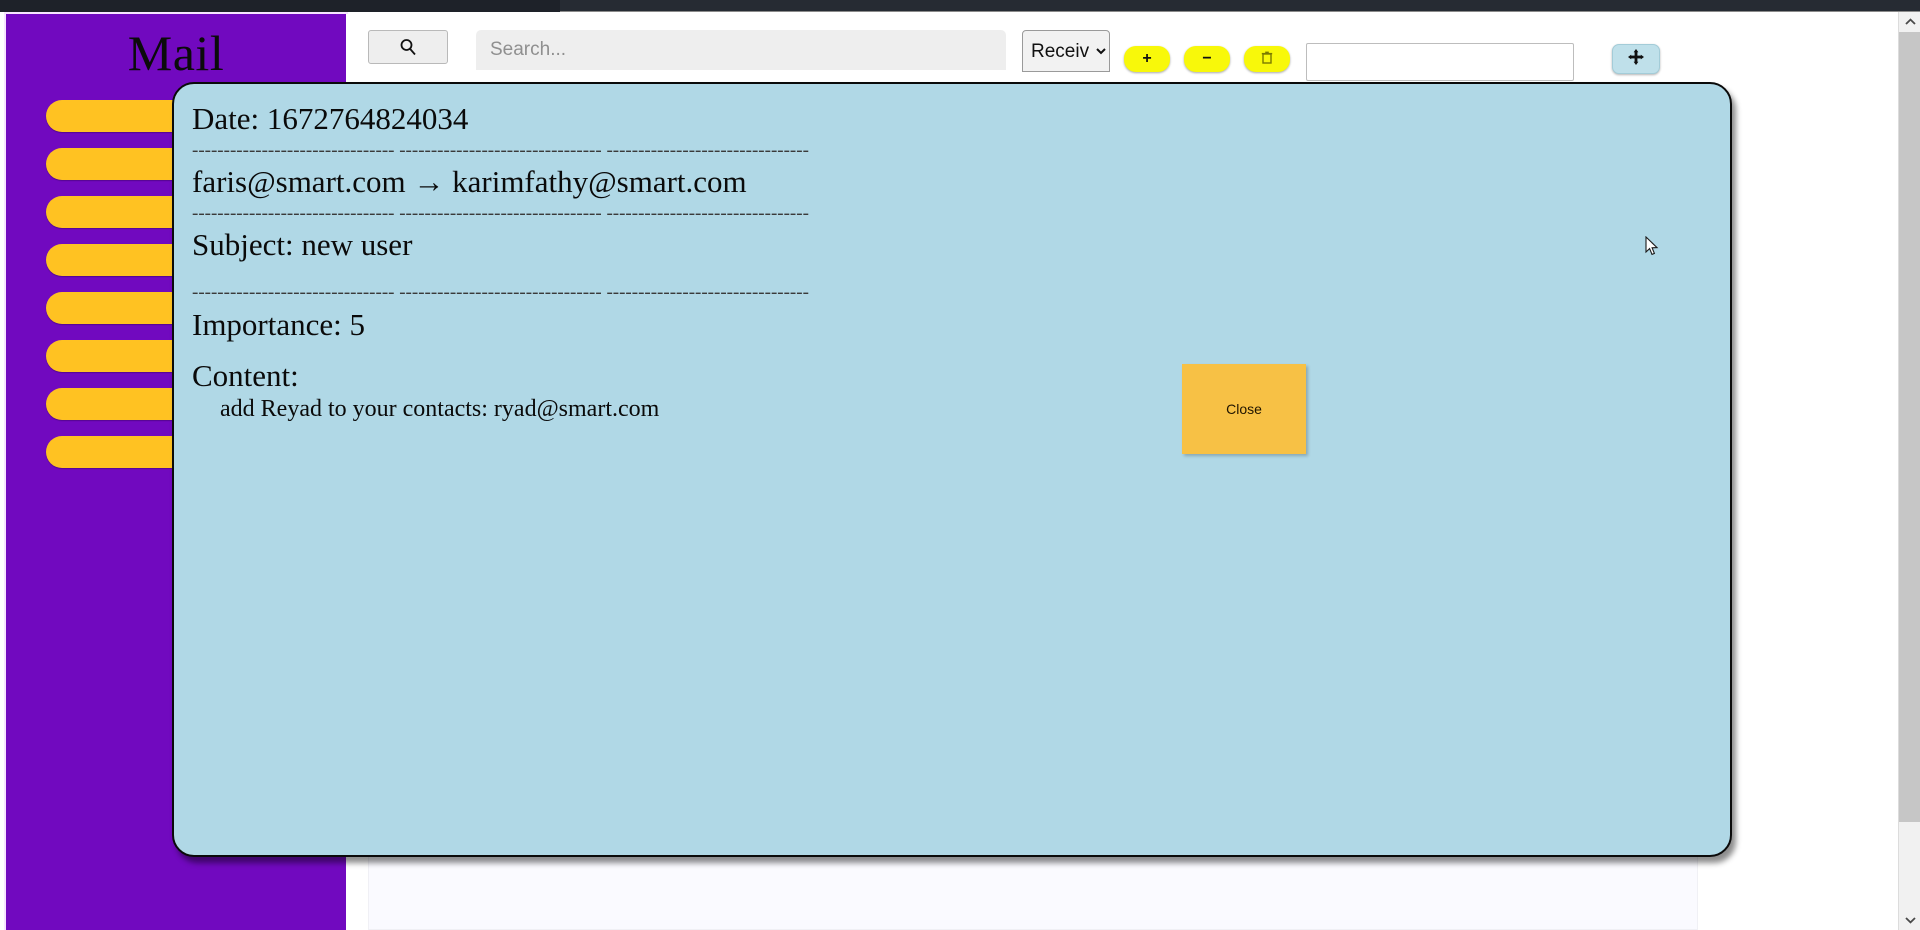 This screenshot has height=930, width=1920. What do you see at coordinates (1909, 22) in the screenshot?
I see `scroll-up-arrow` at bounding box center [1909, 22].